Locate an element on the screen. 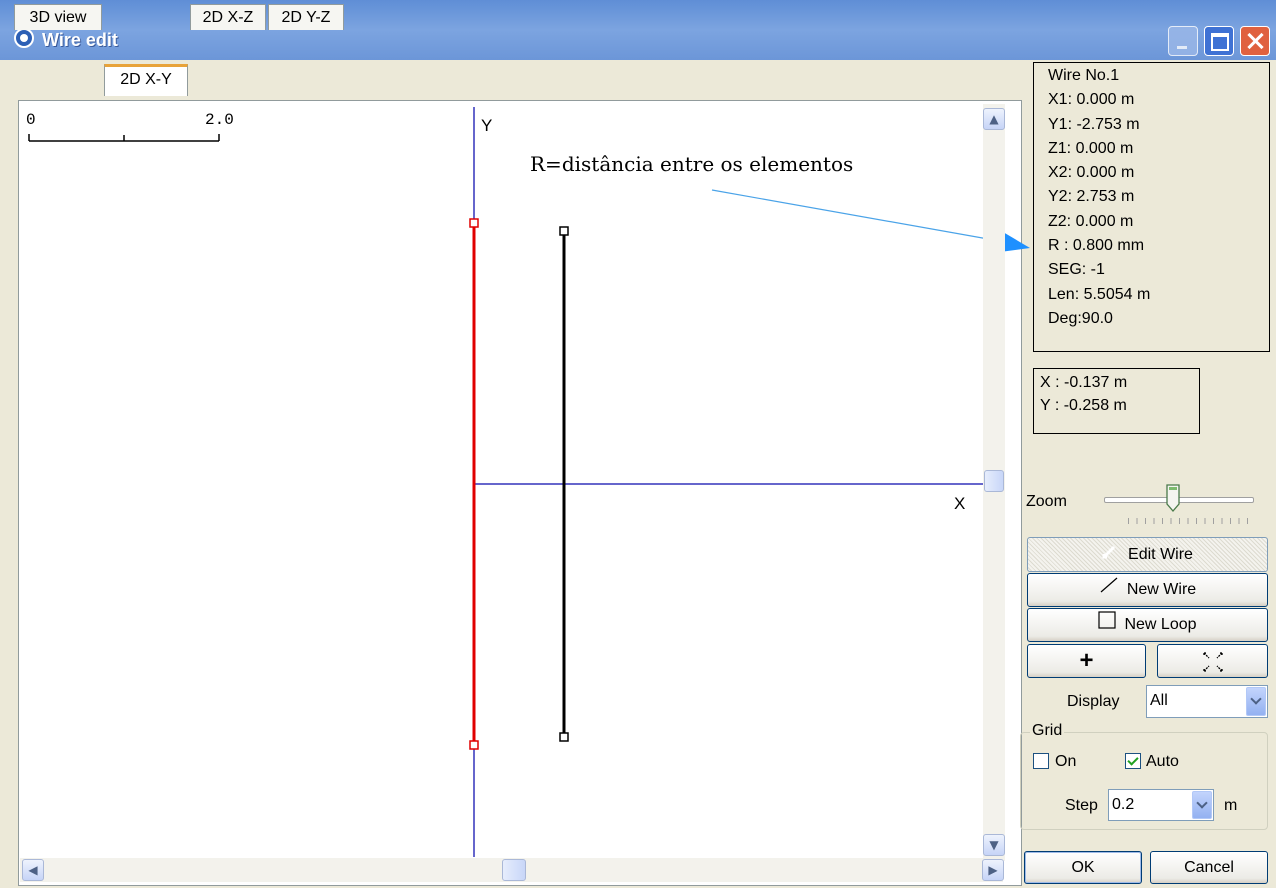  wire-segments: SEG: -1 is located at coordinates (1076, 270).